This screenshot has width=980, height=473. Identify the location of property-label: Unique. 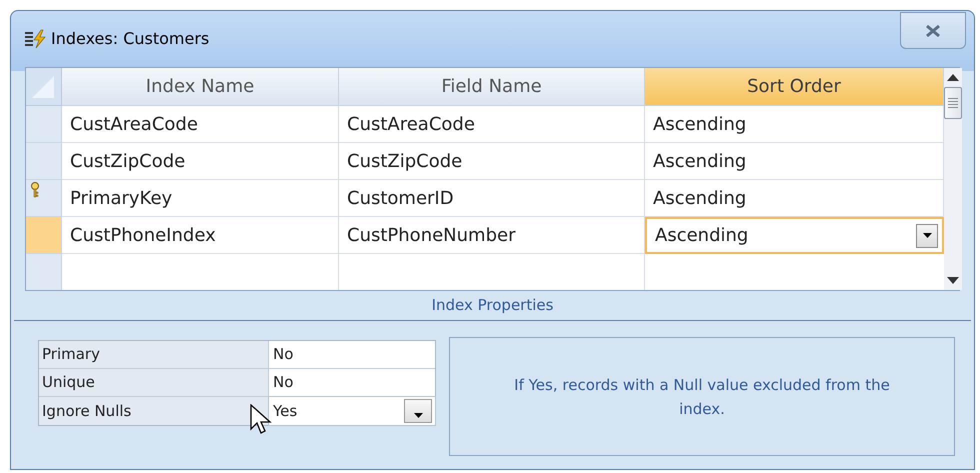
(154, 382).